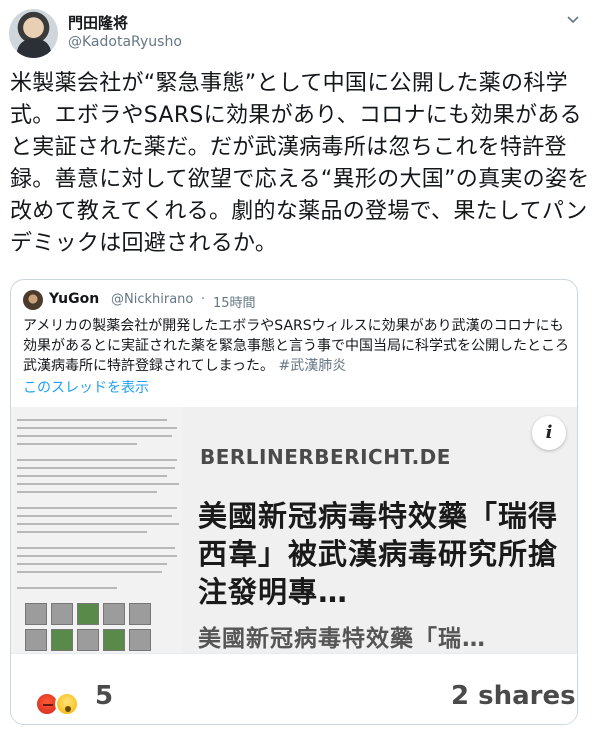 This screenshot has width=604, height=742. I want to click on quoted-hashtag: #武漢肺炎, so click(312, 366).